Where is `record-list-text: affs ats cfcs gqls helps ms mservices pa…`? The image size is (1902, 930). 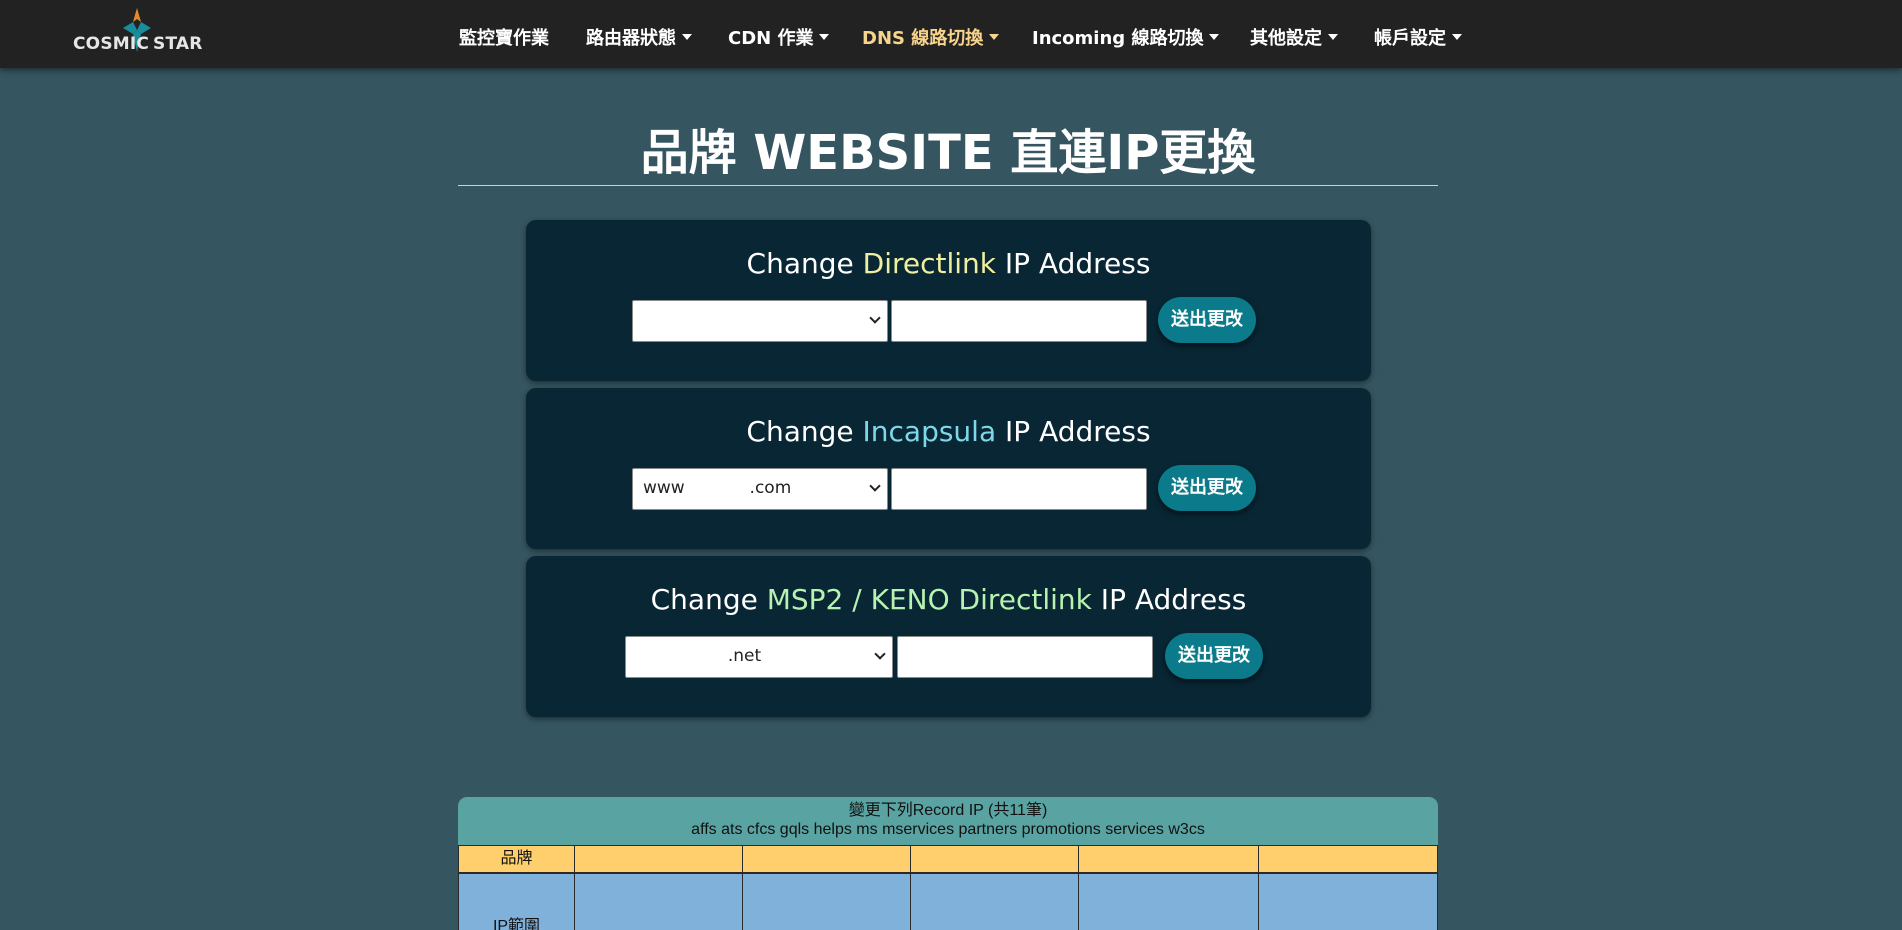 record-list-text: affs ats cfcs gqls helps ms mservices pa… is located at coordinates (948, 829).